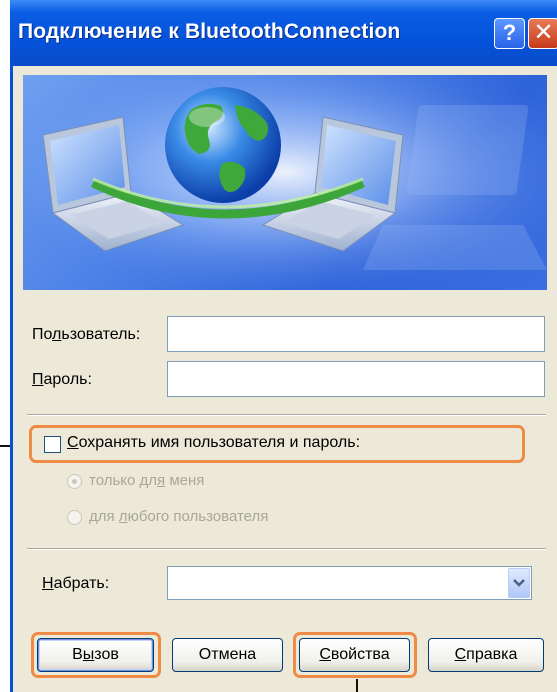  What do you see at coordinates (356, 379) in the screenshot?
I see `password-input` at bounding box center [356, 379].